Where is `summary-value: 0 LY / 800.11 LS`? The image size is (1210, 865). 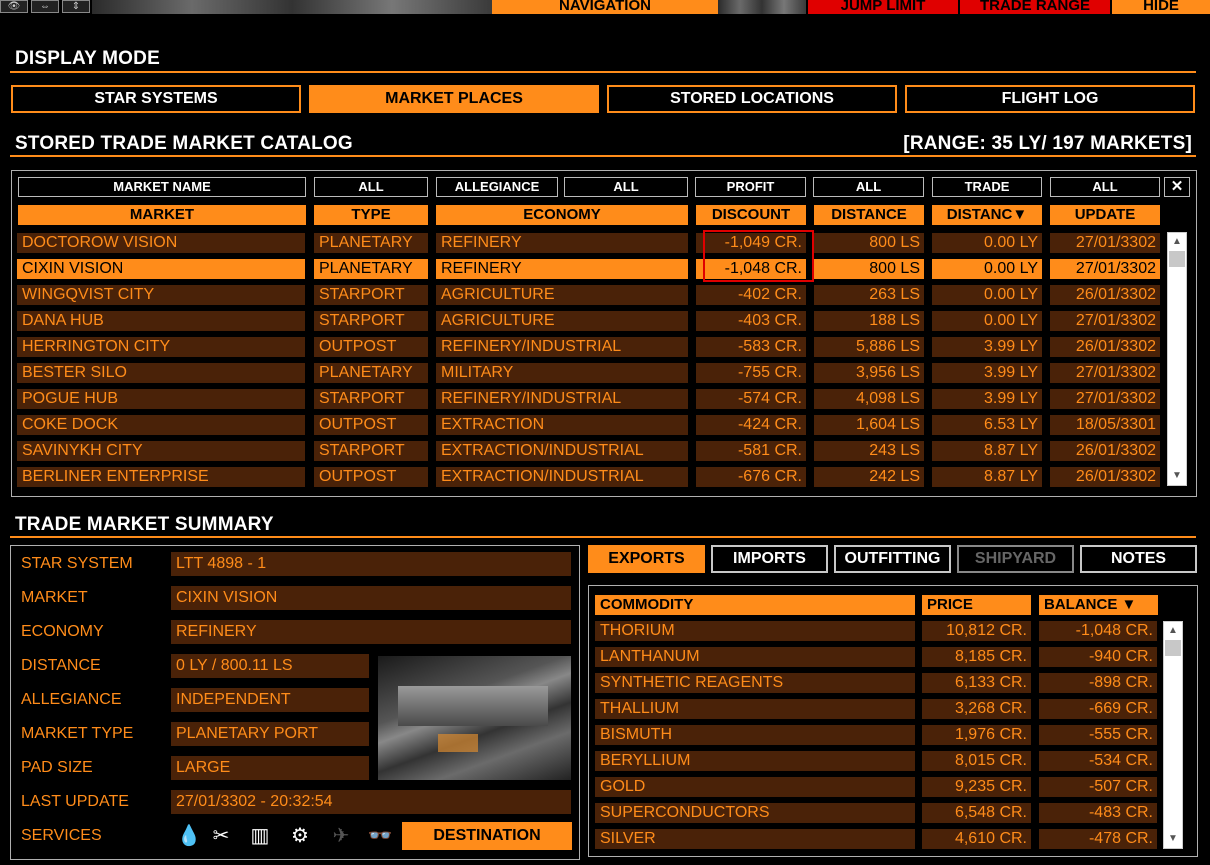
summary-value: 0 LY / 800.11 LS is located at coordinates (270, 666).